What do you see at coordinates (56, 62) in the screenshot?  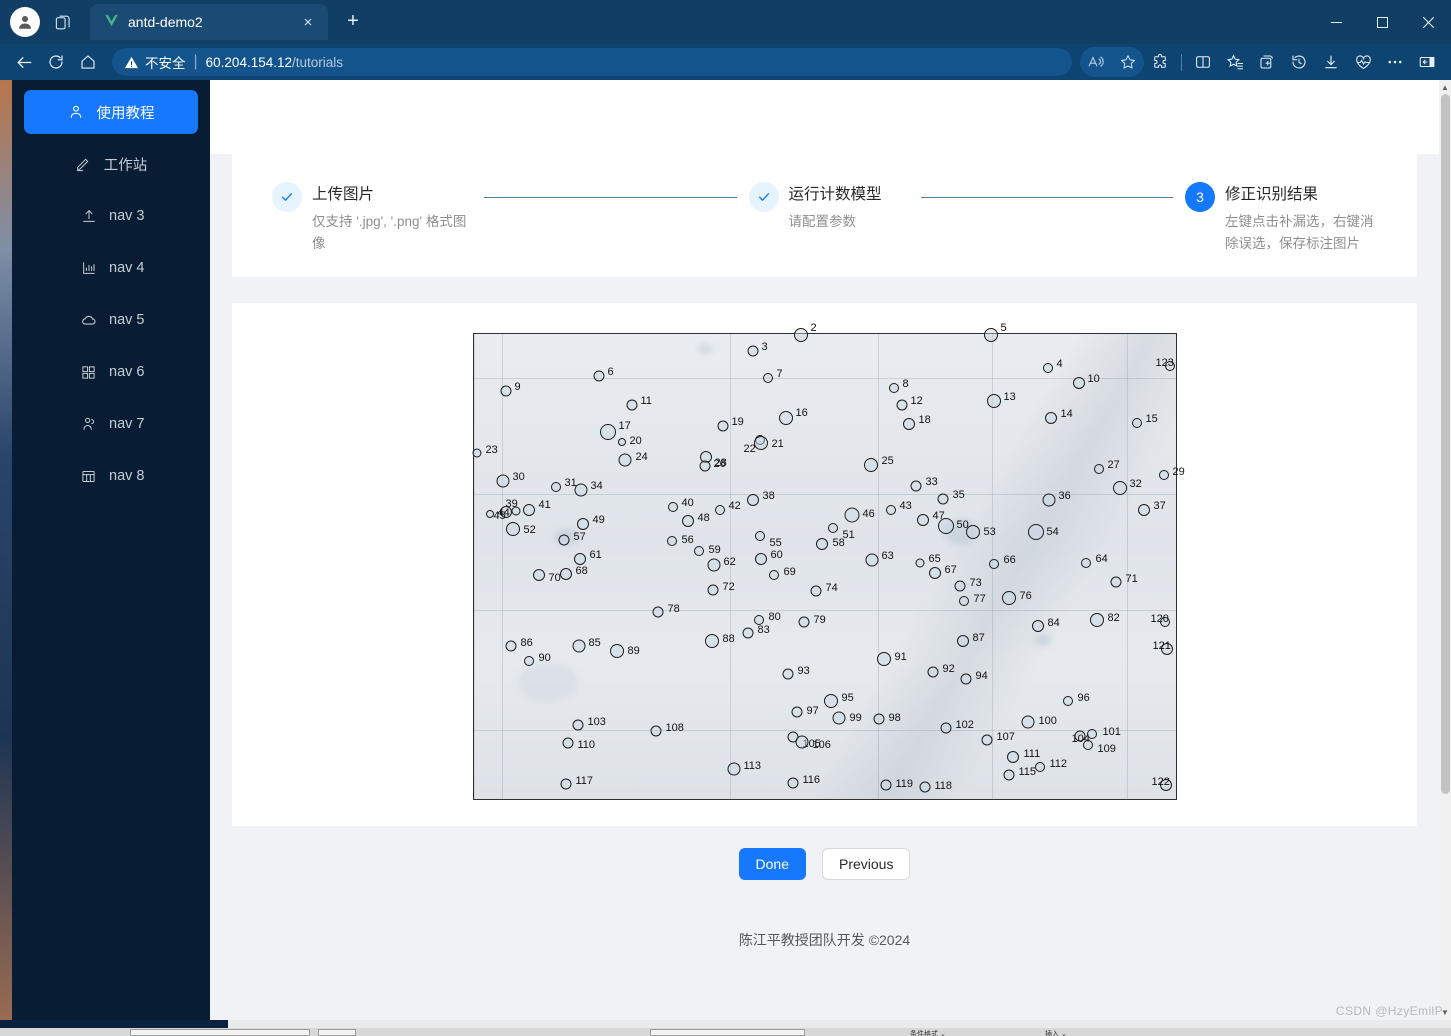 I see `refresh-icon` at bounding box center [56, 62].